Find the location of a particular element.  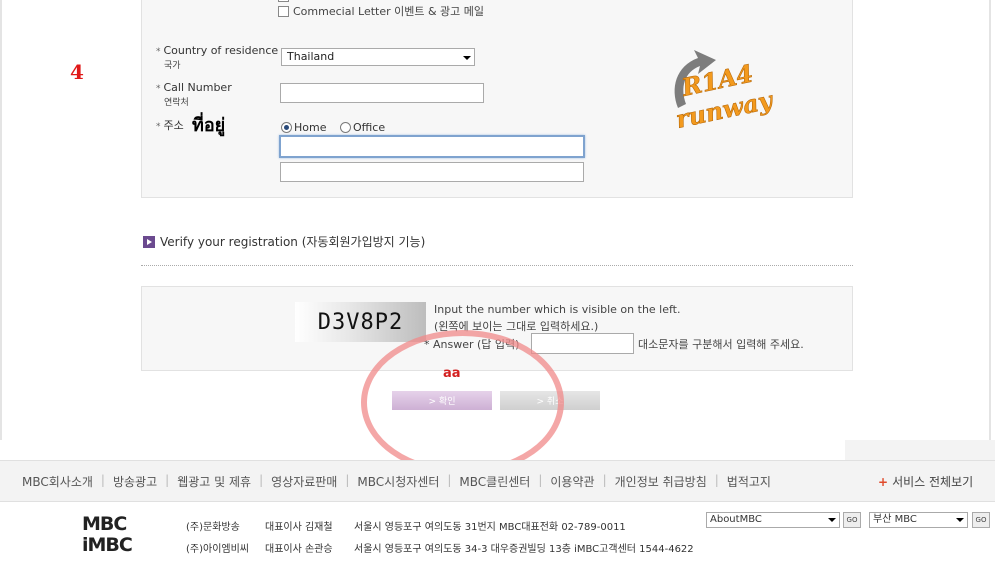

handwritten-address-annotation: ที่อยู่ is located at coordinates (209, 125).